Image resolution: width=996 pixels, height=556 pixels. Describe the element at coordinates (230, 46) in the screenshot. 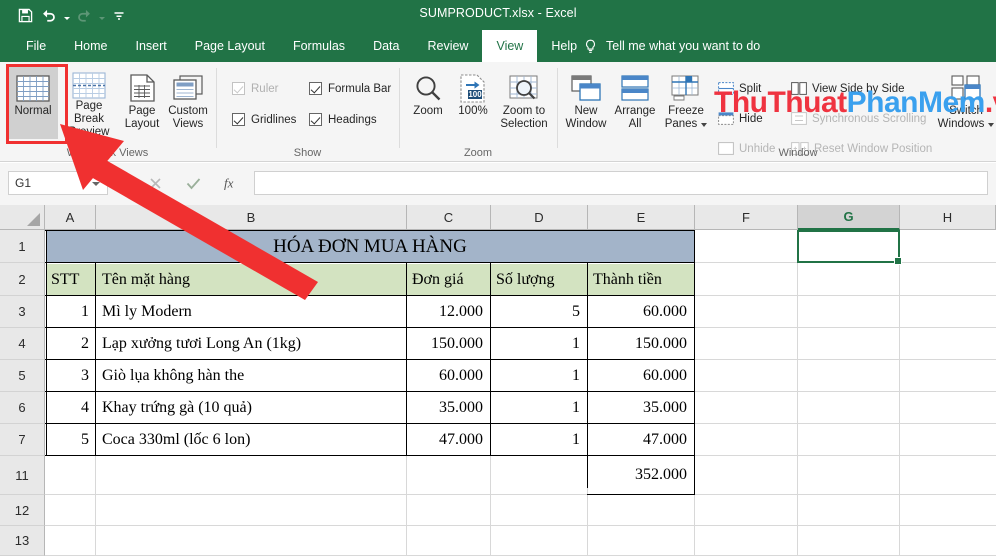

I see `tab-page-layout: Page Layout` at that location.